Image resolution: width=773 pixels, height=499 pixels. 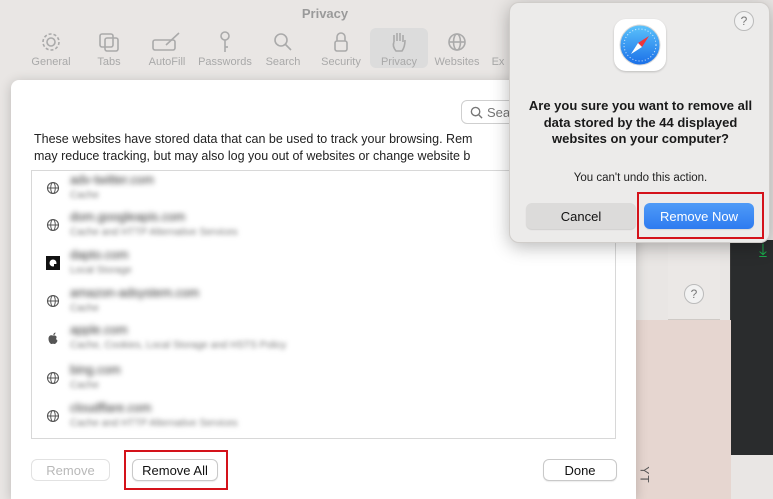 I want to click on site-logo-icon, so click(x=53, y=263).